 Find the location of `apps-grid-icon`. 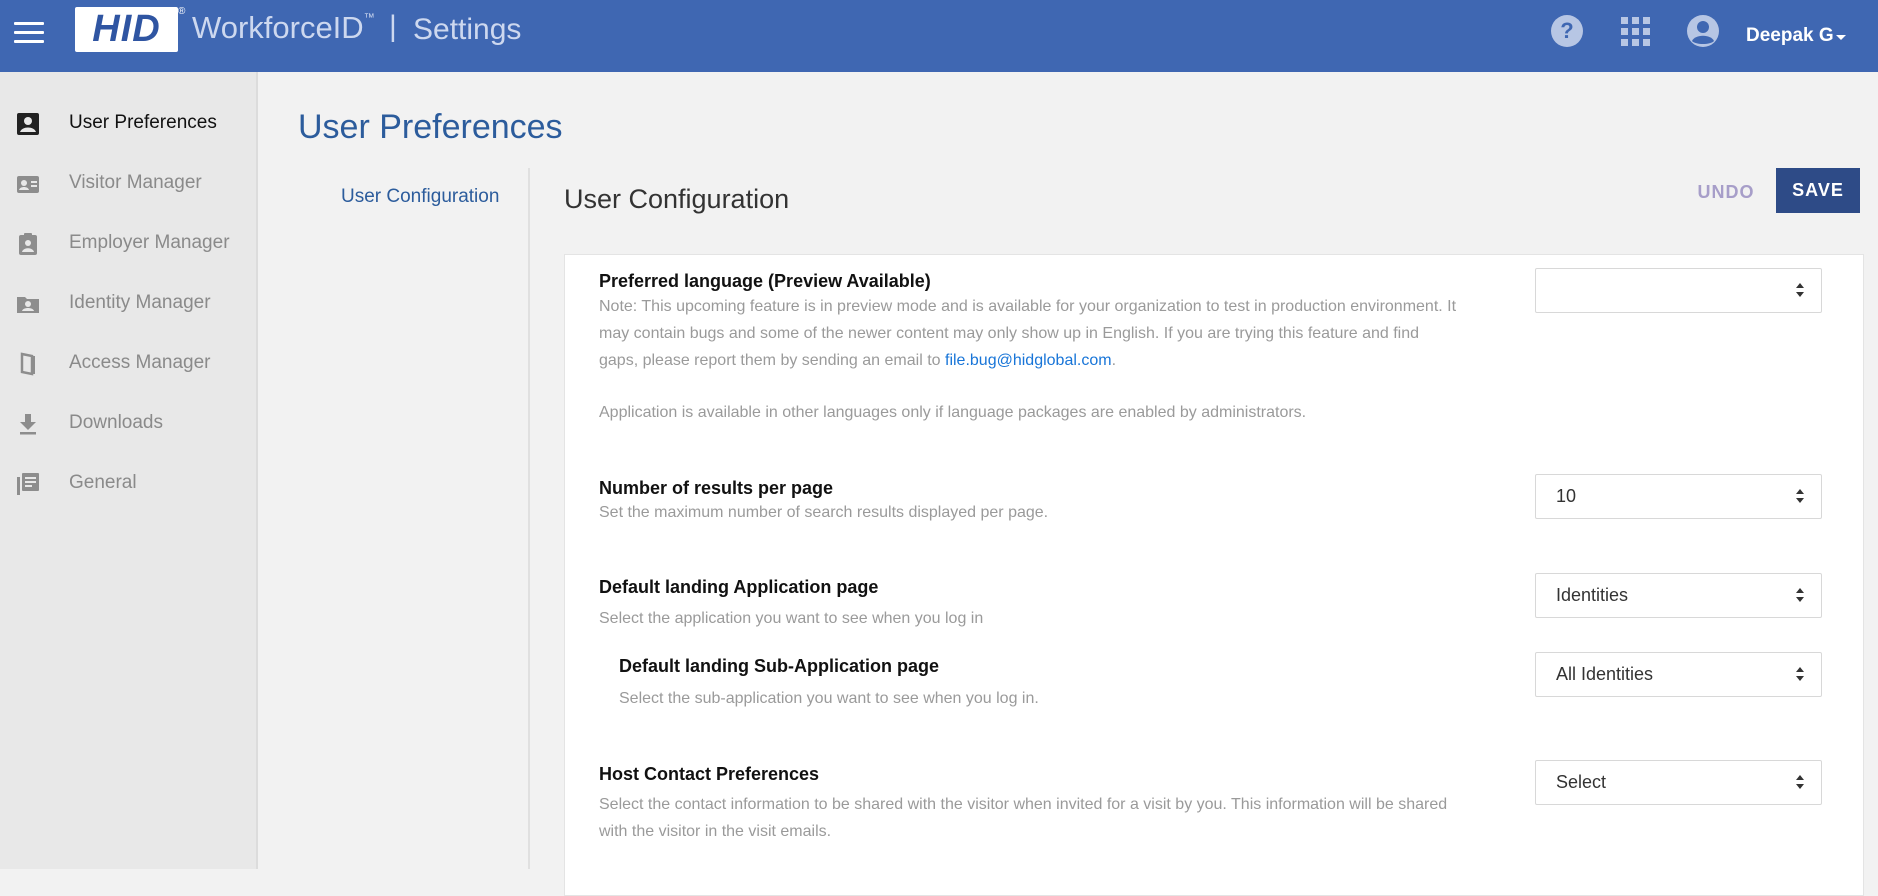

apps-grid-icon is located at coordinates (1638, 34).